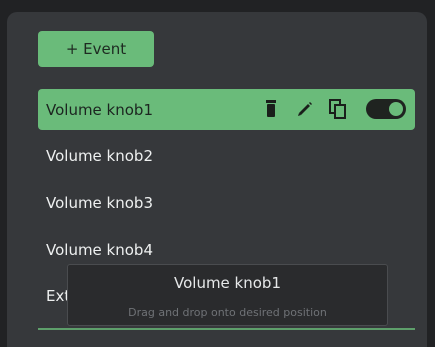 The image size is (435, 347). I want to click on event-row: Volume knob2, so click(226, 155).